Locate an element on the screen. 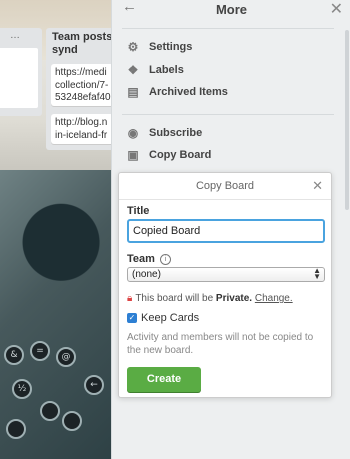 This screenshot has height=459, width=350. list-title: Team posts synd is located at coordinates (81, 44).